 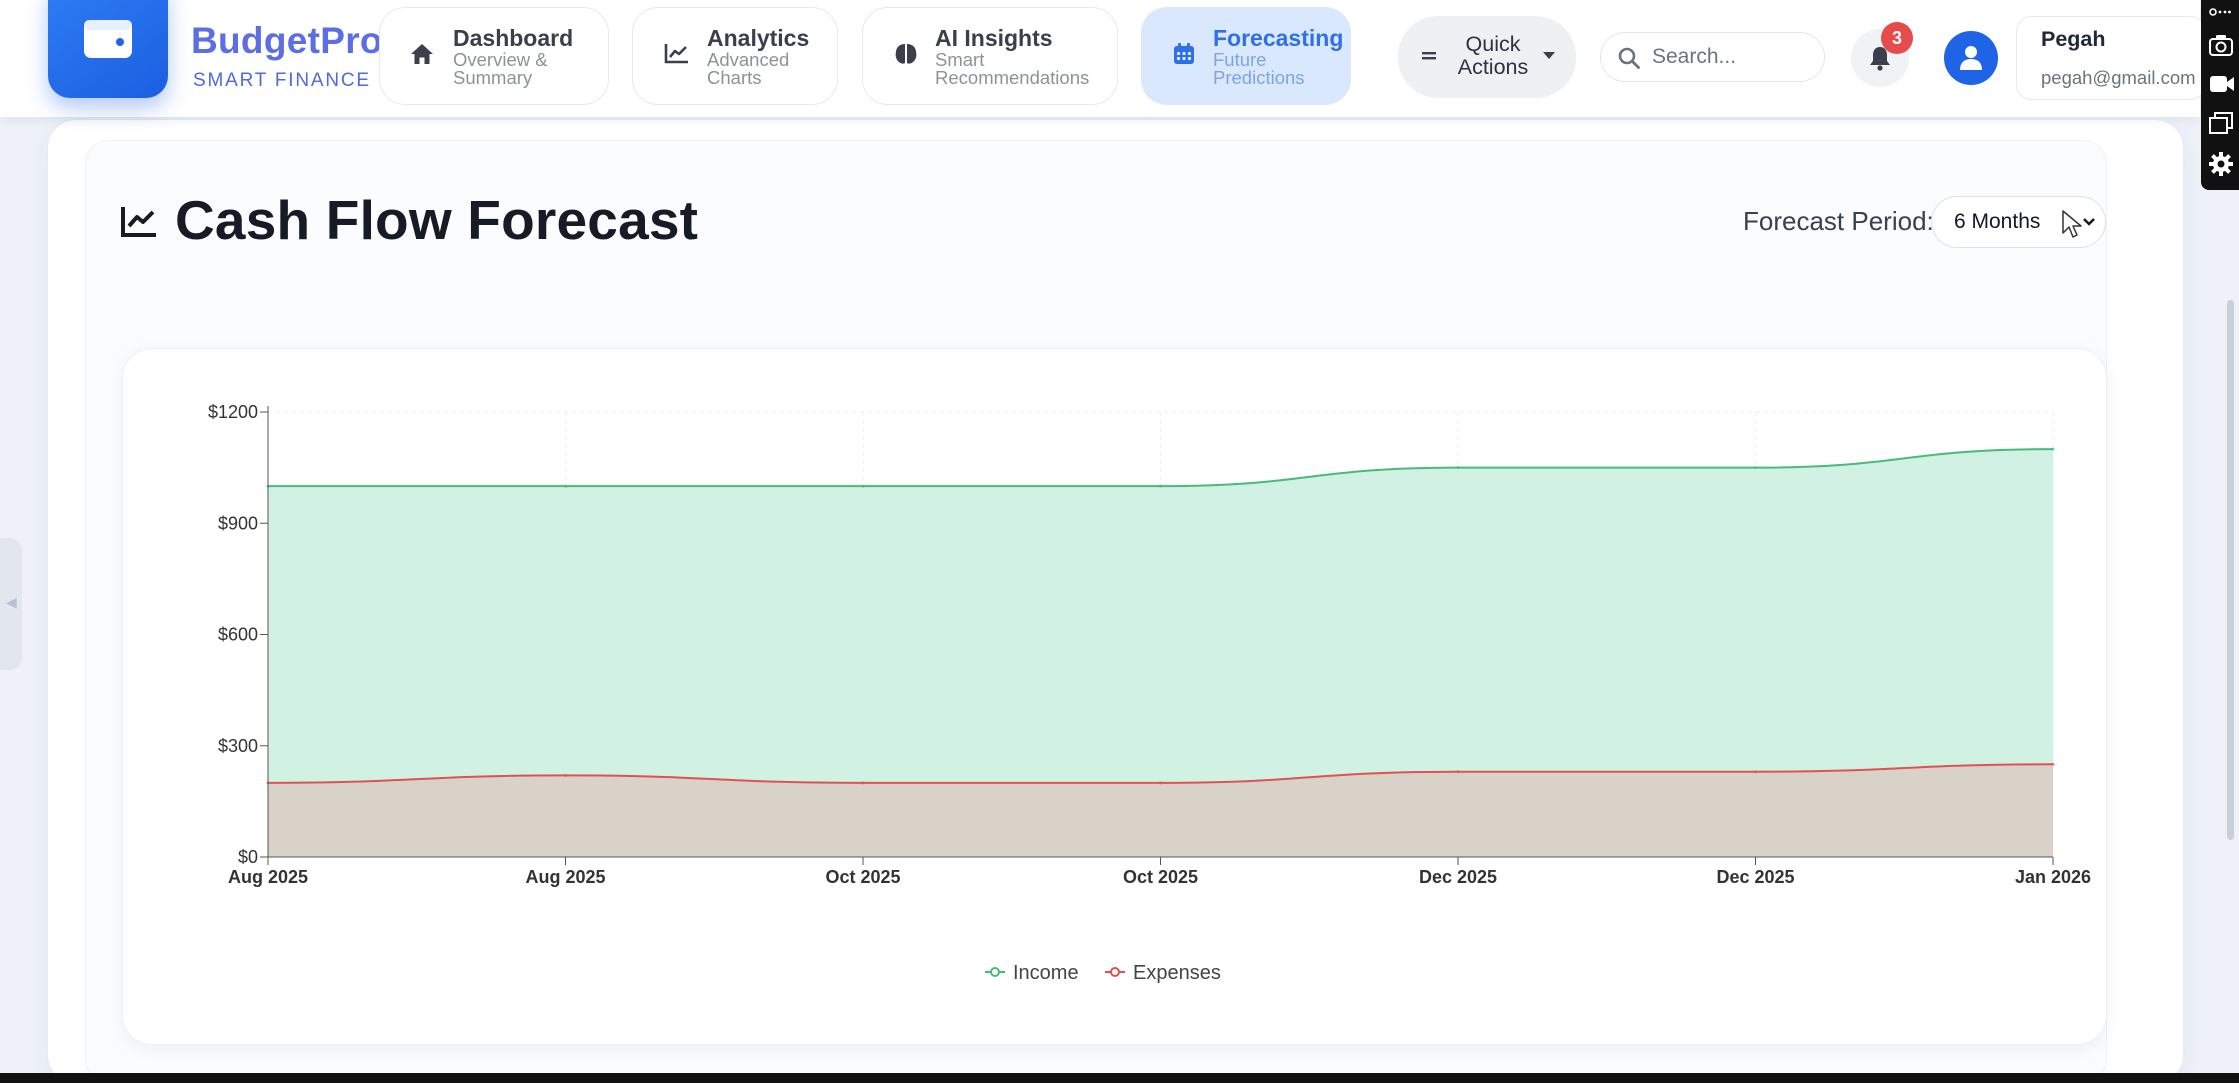 What do you see at coordinates (2220, 95) in the screenshot?
I see `screen-recorder-toolbar` at bounding box center [2220, 95].